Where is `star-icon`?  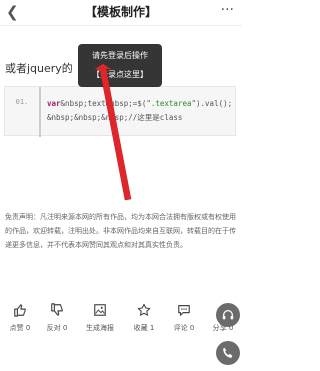 star-icon is located at coordinates (144, 309).